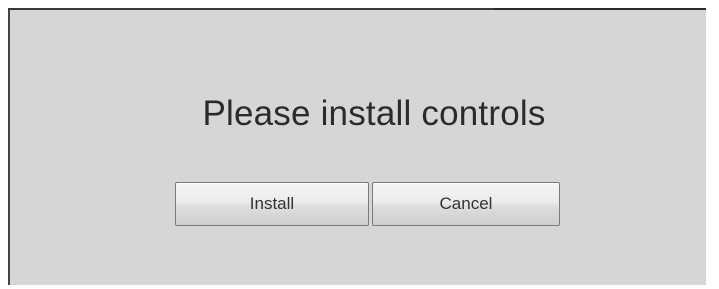 This screenshot has height=289, width=719. Describe the element at coordinates (466, 204) in the screenshot. I see `cancel-button: Cancel` at that location.